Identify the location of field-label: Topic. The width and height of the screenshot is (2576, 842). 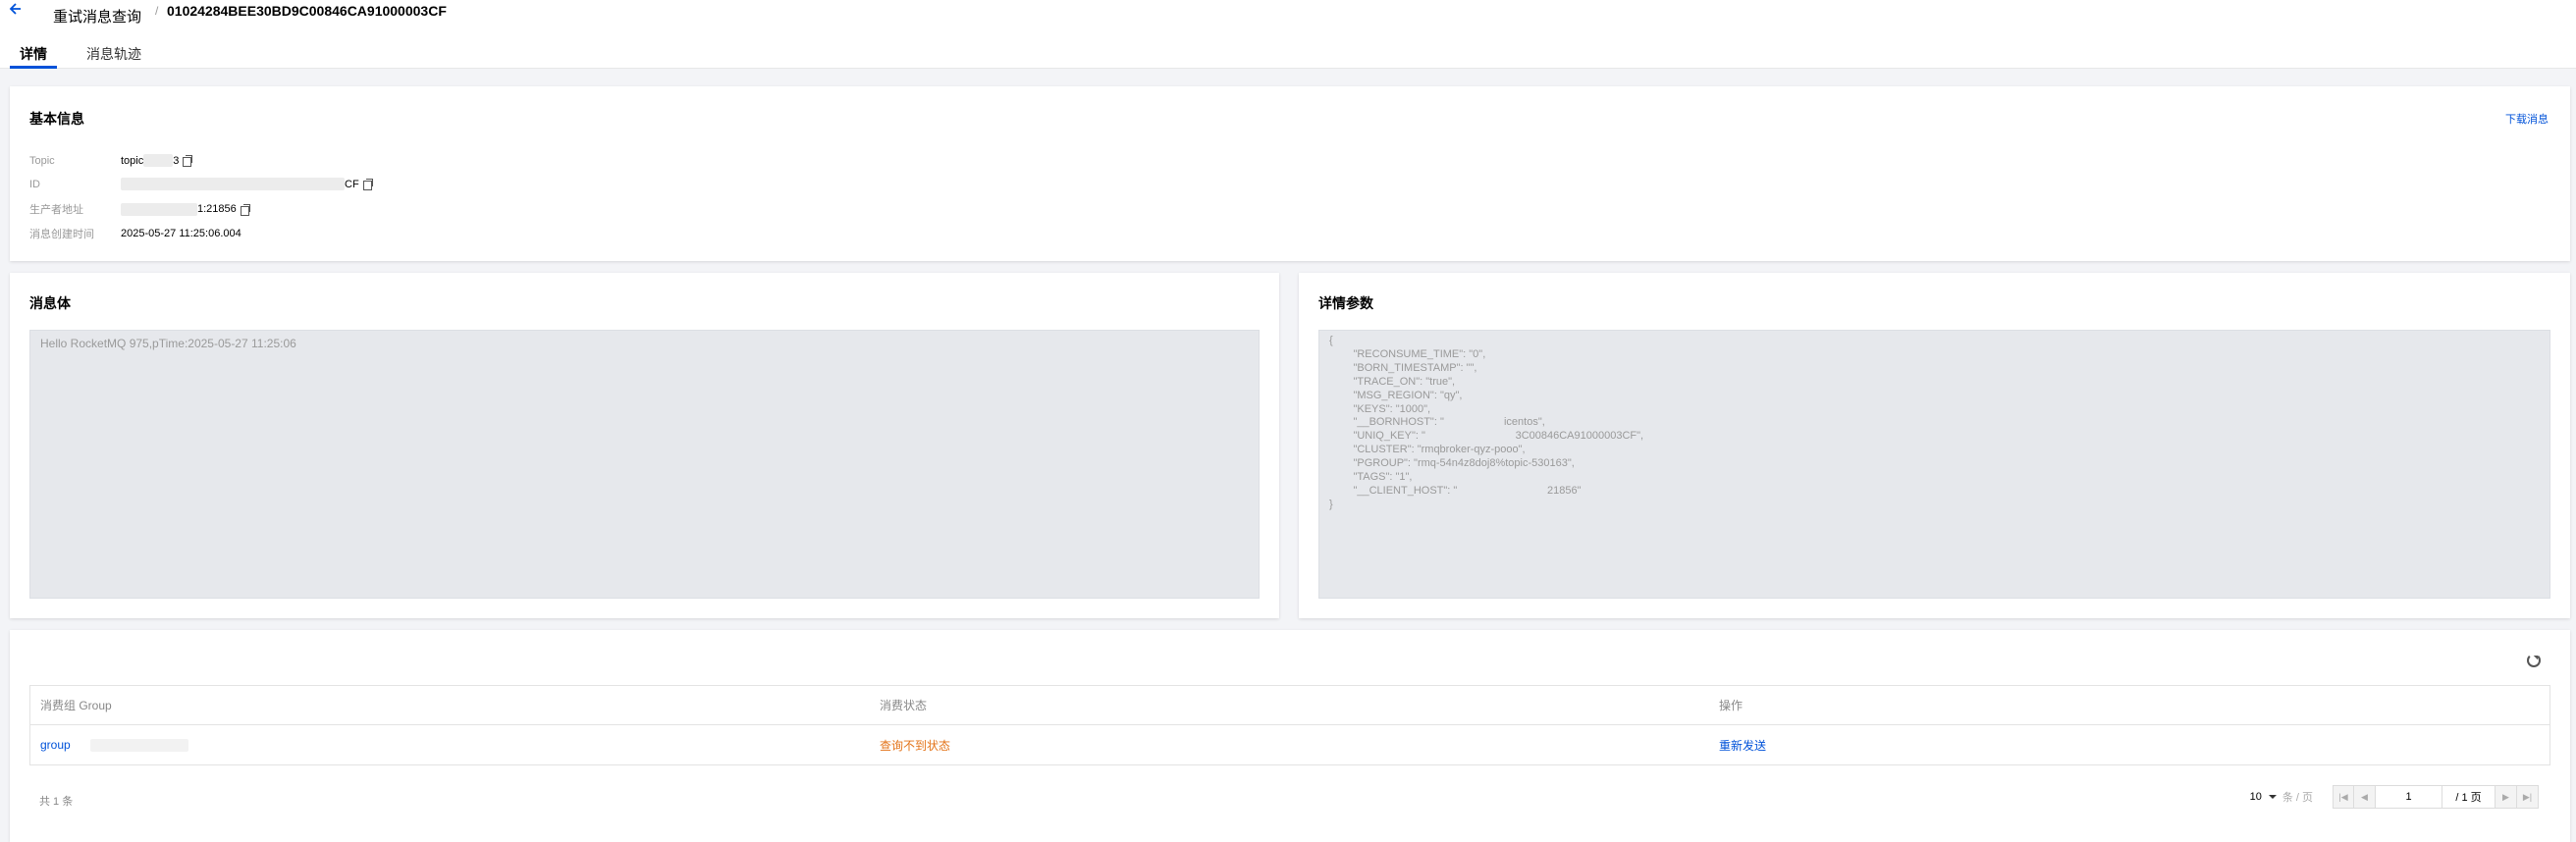
(42, 160).